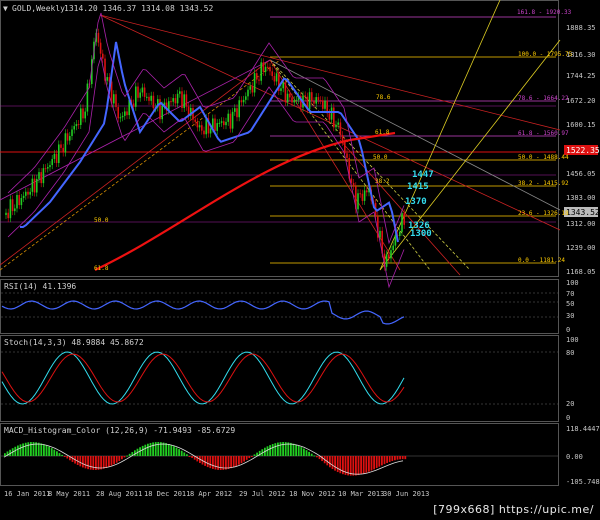  What do you see at coordinates (5, 8) in the screenshot?
I see `chart-menu-arrow-icon: ▼` at bounding box center [5, 8].